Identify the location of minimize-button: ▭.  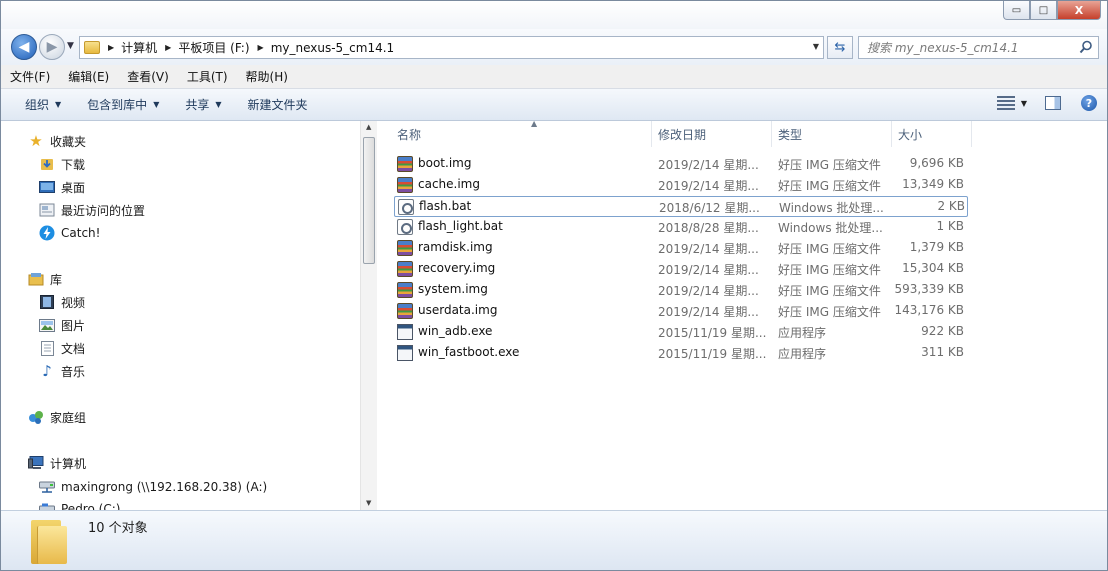
(1016, 10).